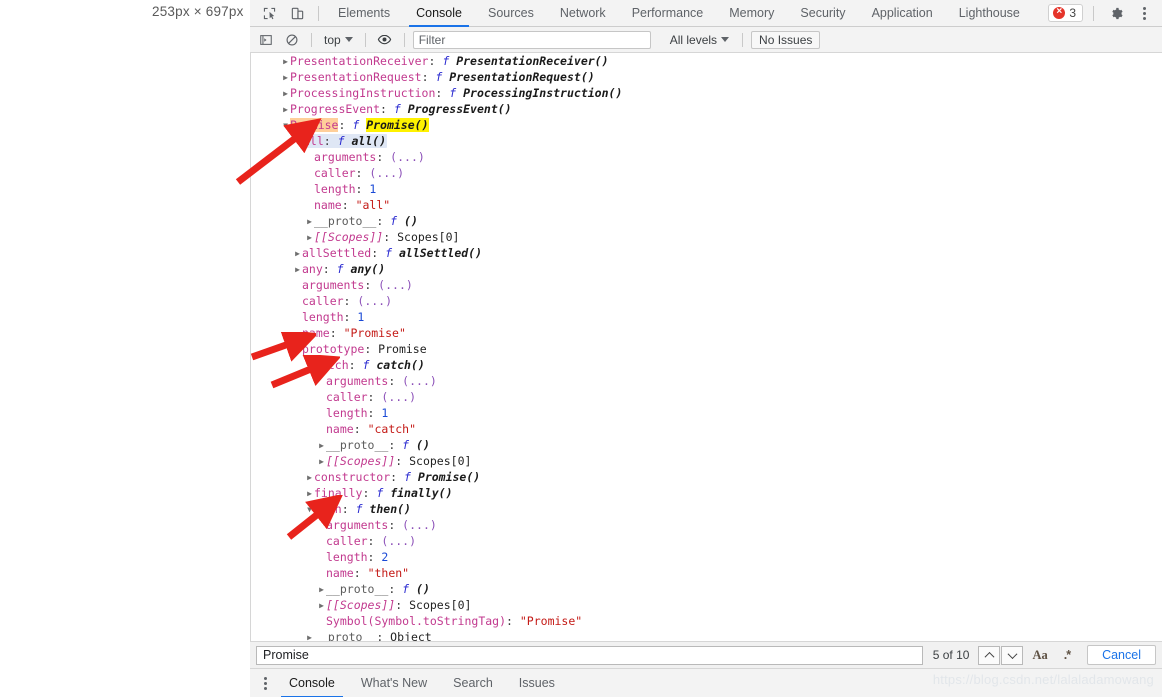  Describe the element at coordinates (392, 429) in the screenshot. I see `property-token: "catch"` at that location.